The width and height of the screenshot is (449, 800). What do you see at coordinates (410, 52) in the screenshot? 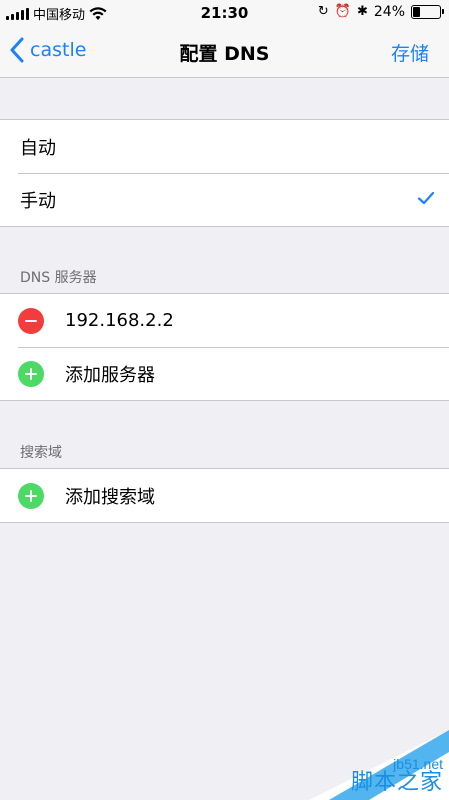
I see `save-button: 存储` at bounding box center [410, 52].